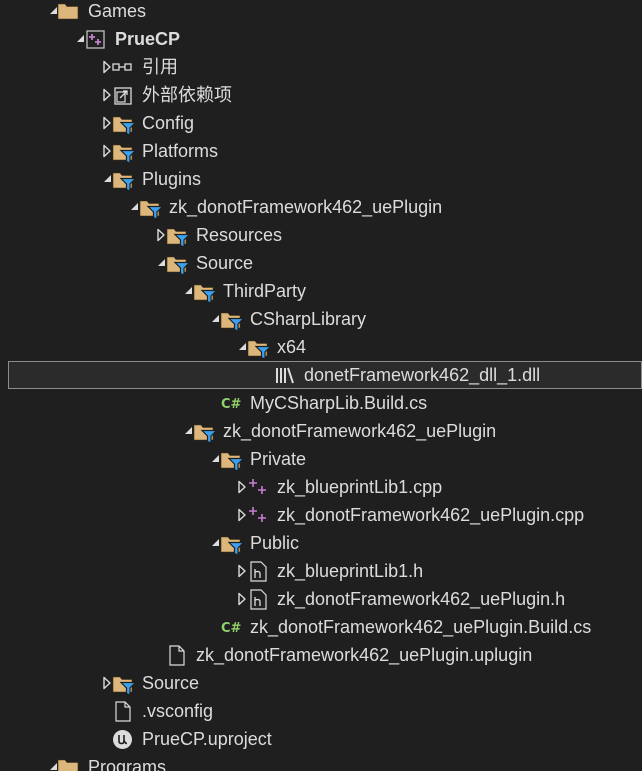  Describe the element at coordinates (187, 95) in the screenshot. I see `tree-item-label: 外部依赖项` at that location.